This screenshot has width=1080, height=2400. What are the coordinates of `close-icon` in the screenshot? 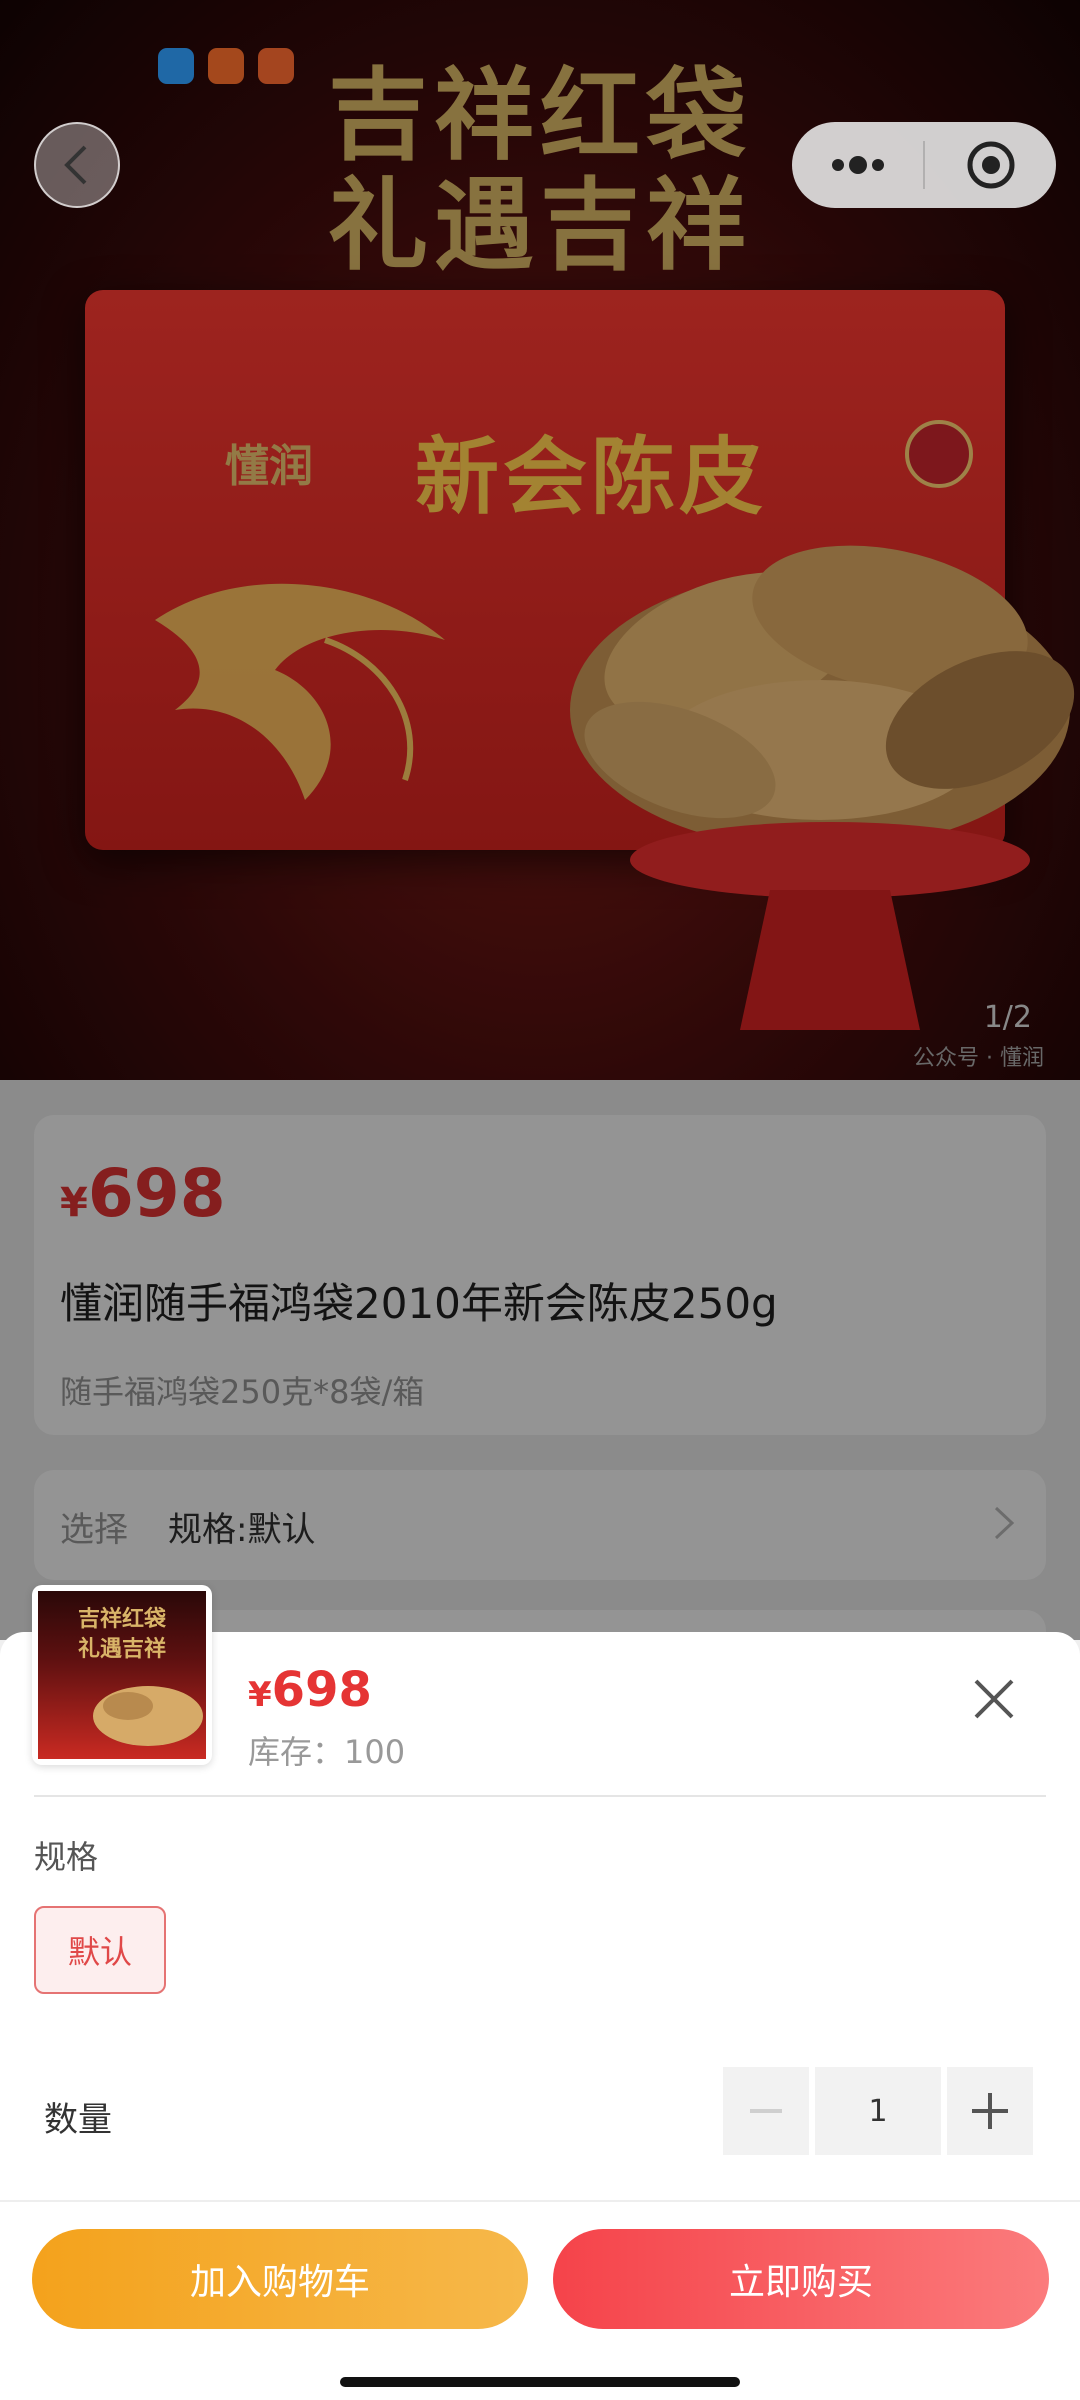 It's located at (994, 1699).